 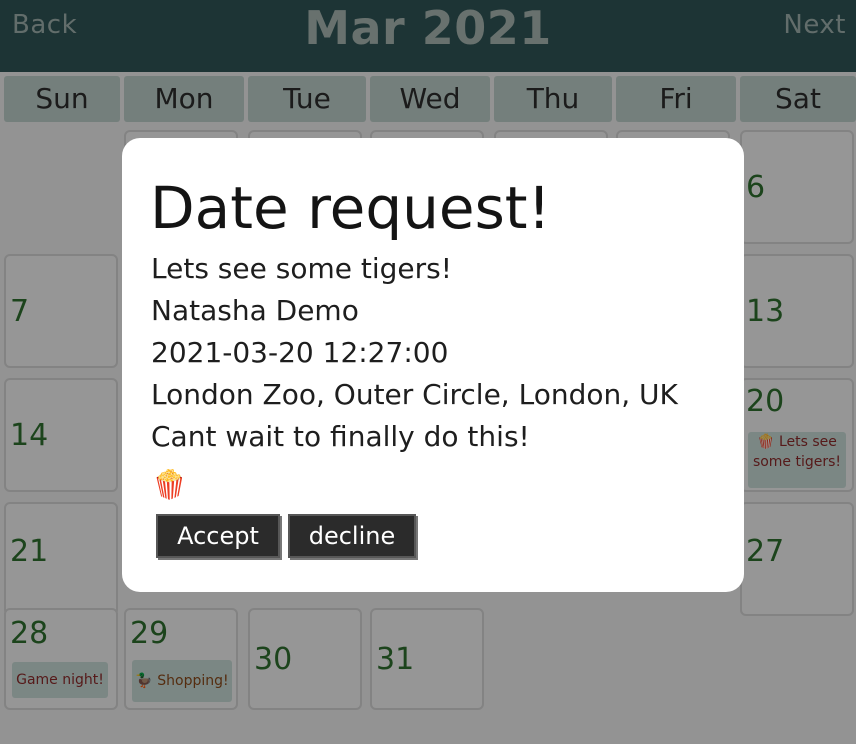 I want to click on location: London Zoo, Outer Circle, London, UK, so click(x=414, y=394).